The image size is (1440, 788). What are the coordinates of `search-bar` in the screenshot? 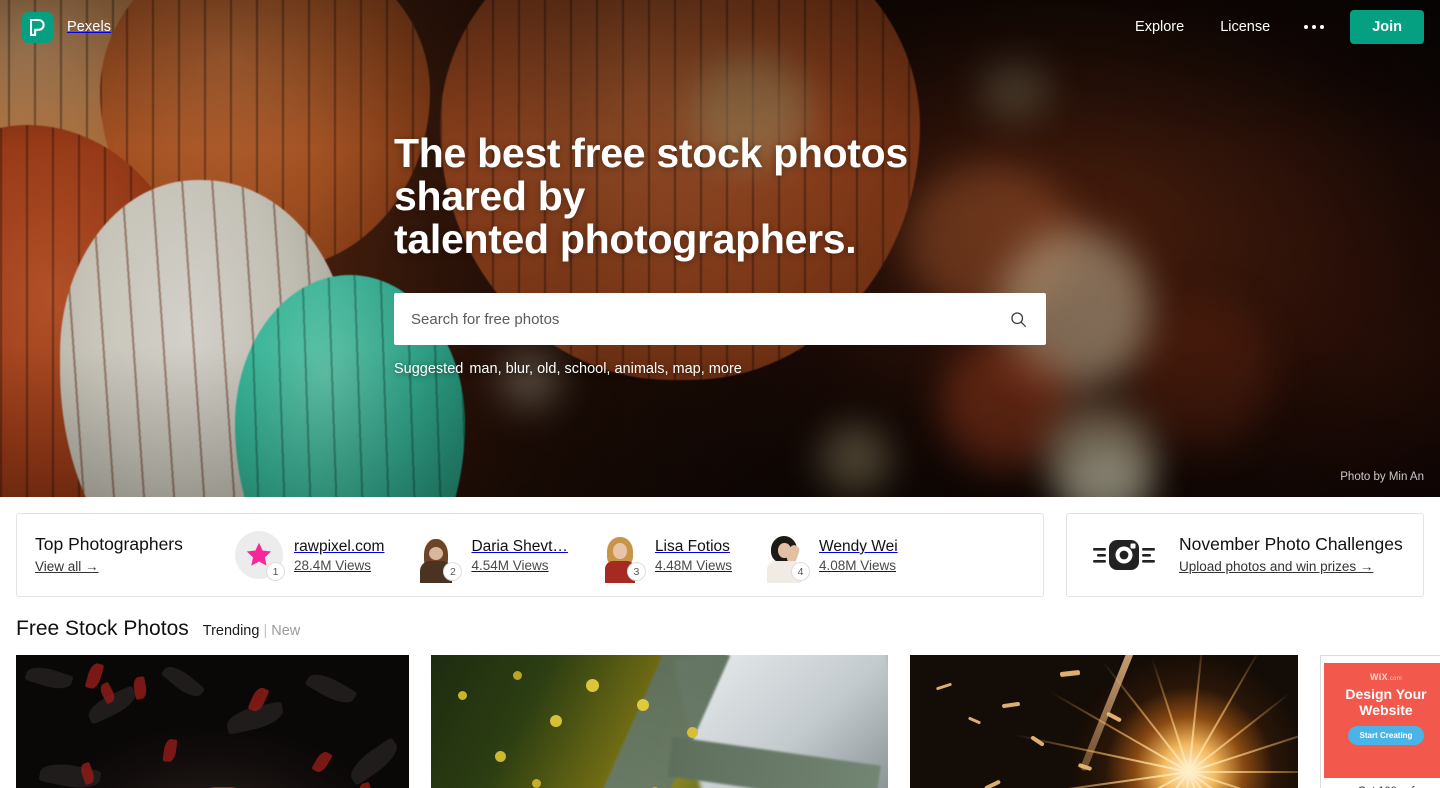 It's located at (720, 319).